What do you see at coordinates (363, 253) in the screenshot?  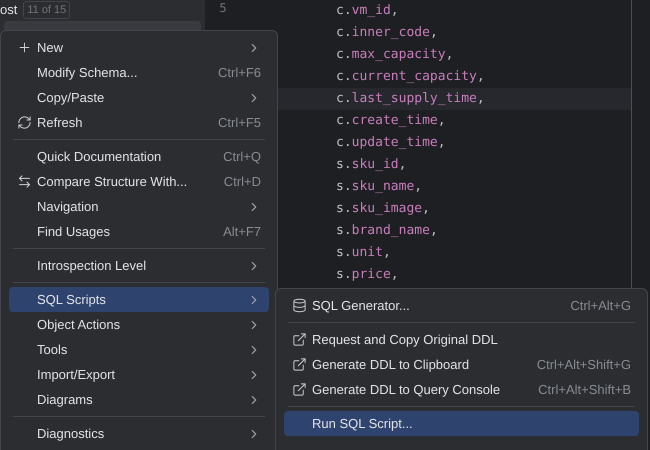 I see `code-text: s.unit,` at bounding box center [363, 253].